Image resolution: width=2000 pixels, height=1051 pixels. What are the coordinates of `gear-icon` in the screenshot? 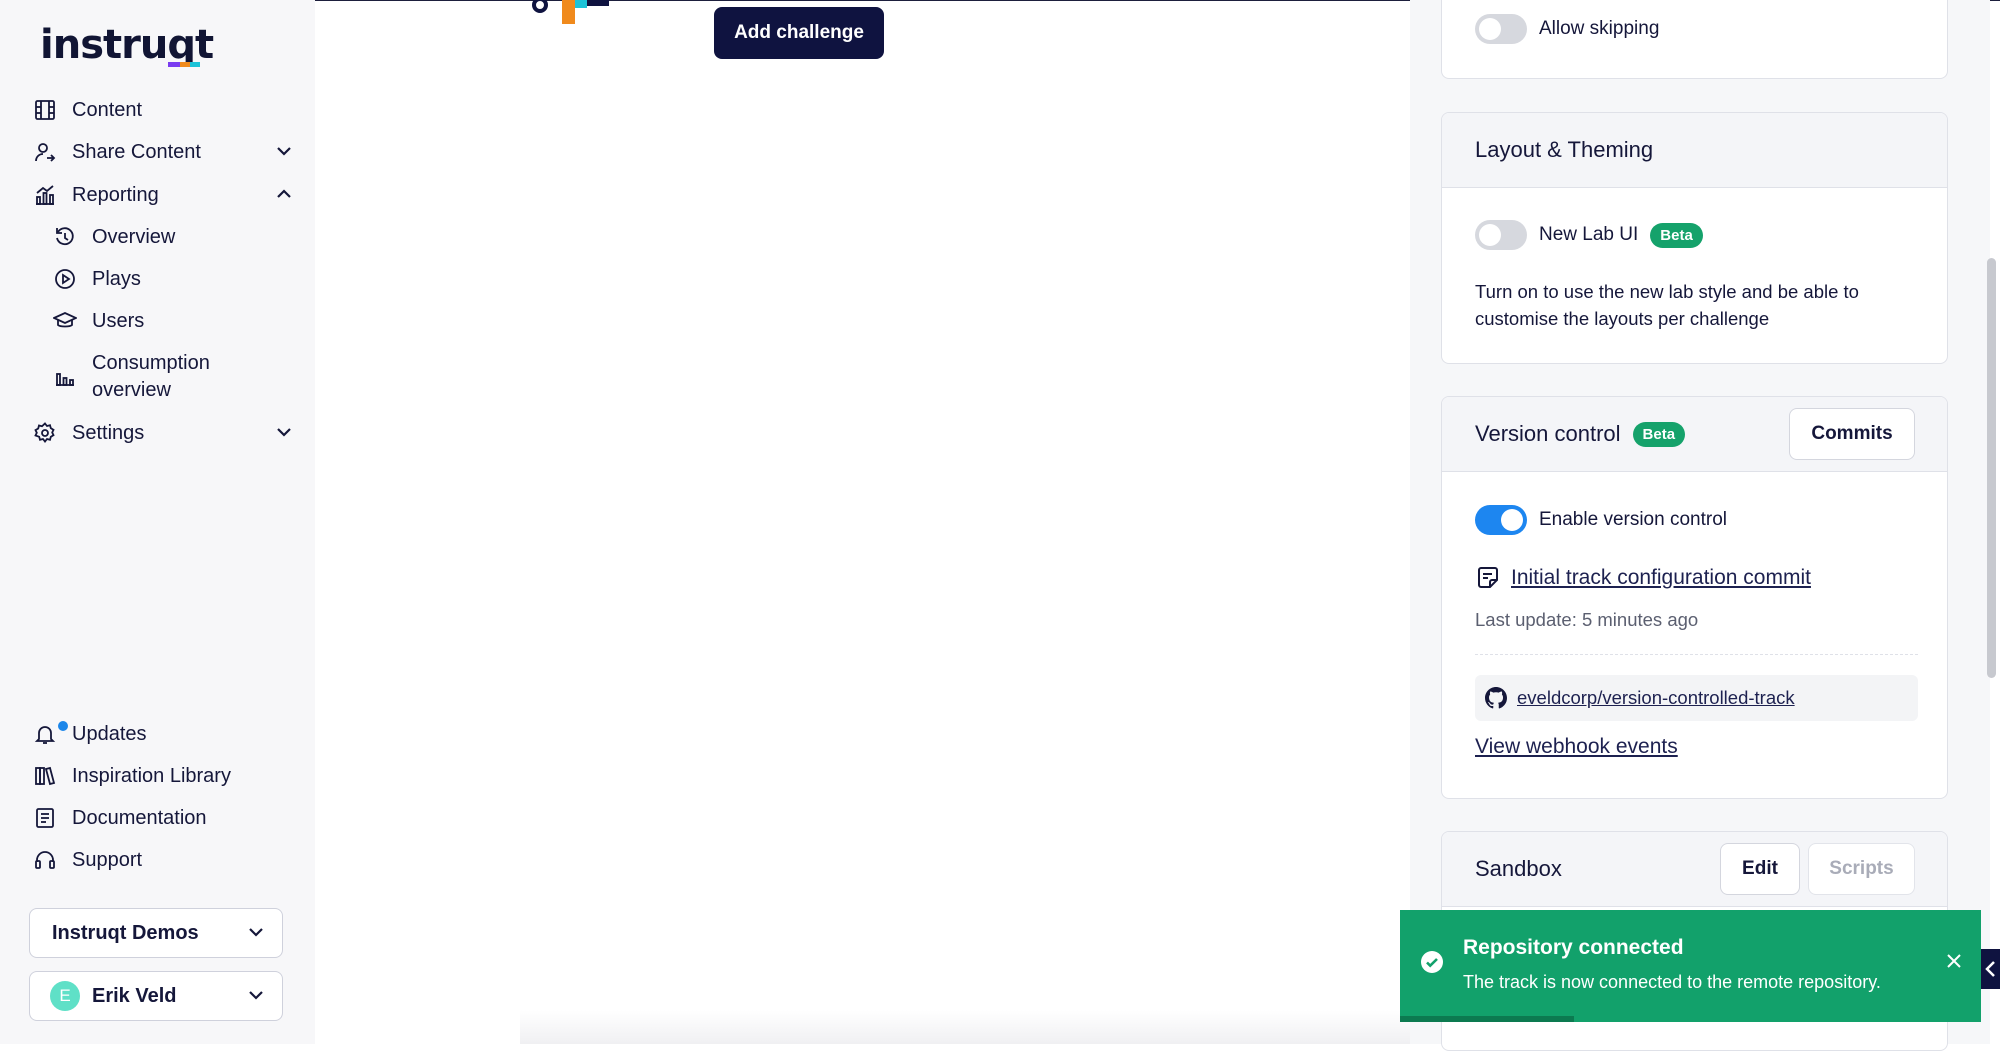 It's located at (45, 433).